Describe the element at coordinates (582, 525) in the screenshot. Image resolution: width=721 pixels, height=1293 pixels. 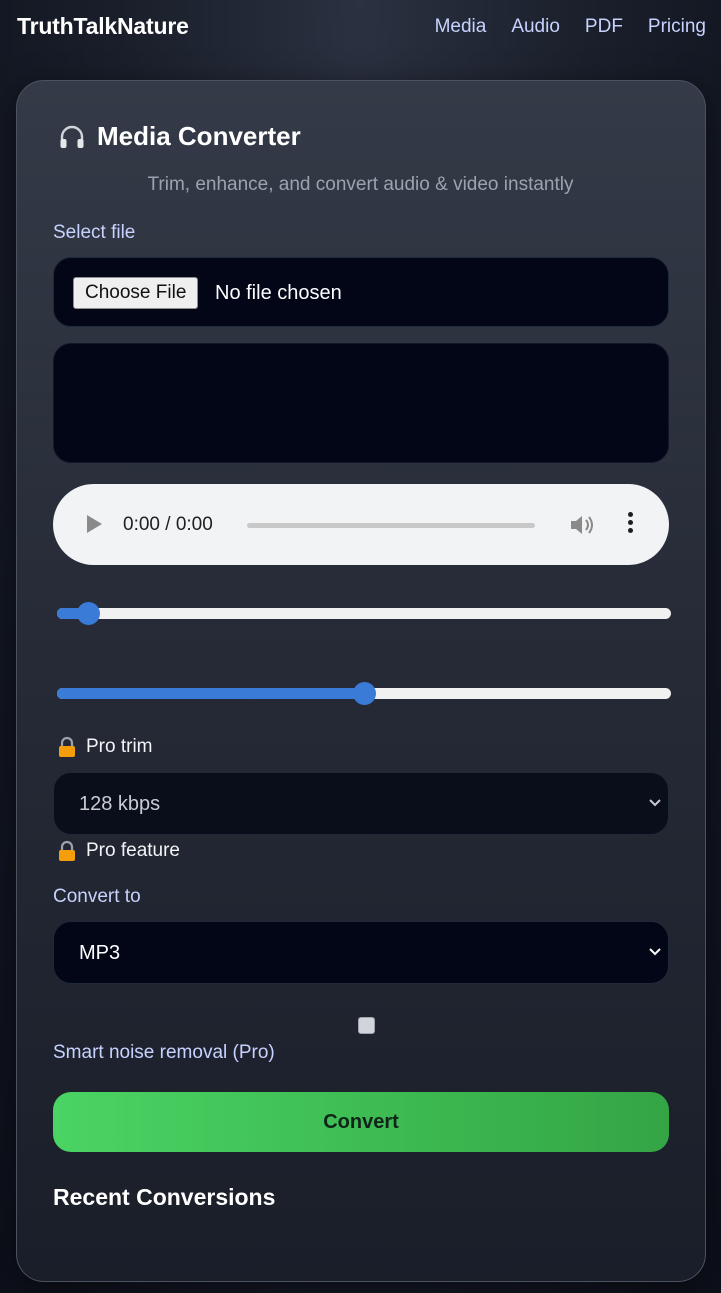
I see `volume-icon` at that location.